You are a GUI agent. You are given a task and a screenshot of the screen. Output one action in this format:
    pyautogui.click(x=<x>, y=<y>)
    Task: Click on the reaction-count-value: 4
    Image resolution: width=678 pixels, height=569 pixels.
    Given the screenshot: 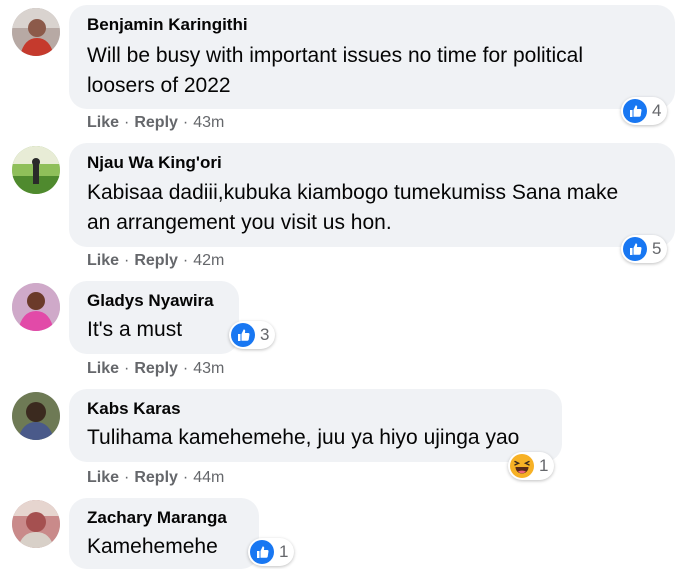 What is the action you would take?
    pyautogui.click(x=657, y=110)
    